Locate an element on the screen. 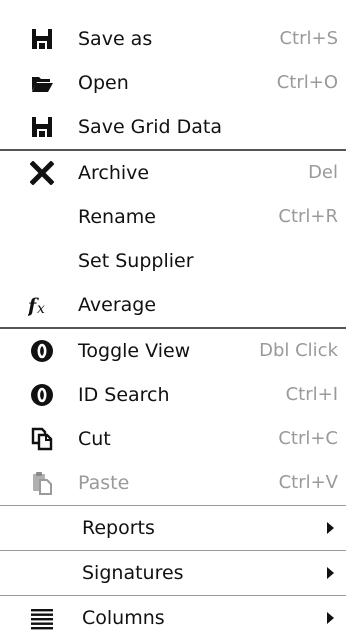 The image size is (346, 640). menu-item-open: Open Ctrl+O is located at coordinates (173, 83).